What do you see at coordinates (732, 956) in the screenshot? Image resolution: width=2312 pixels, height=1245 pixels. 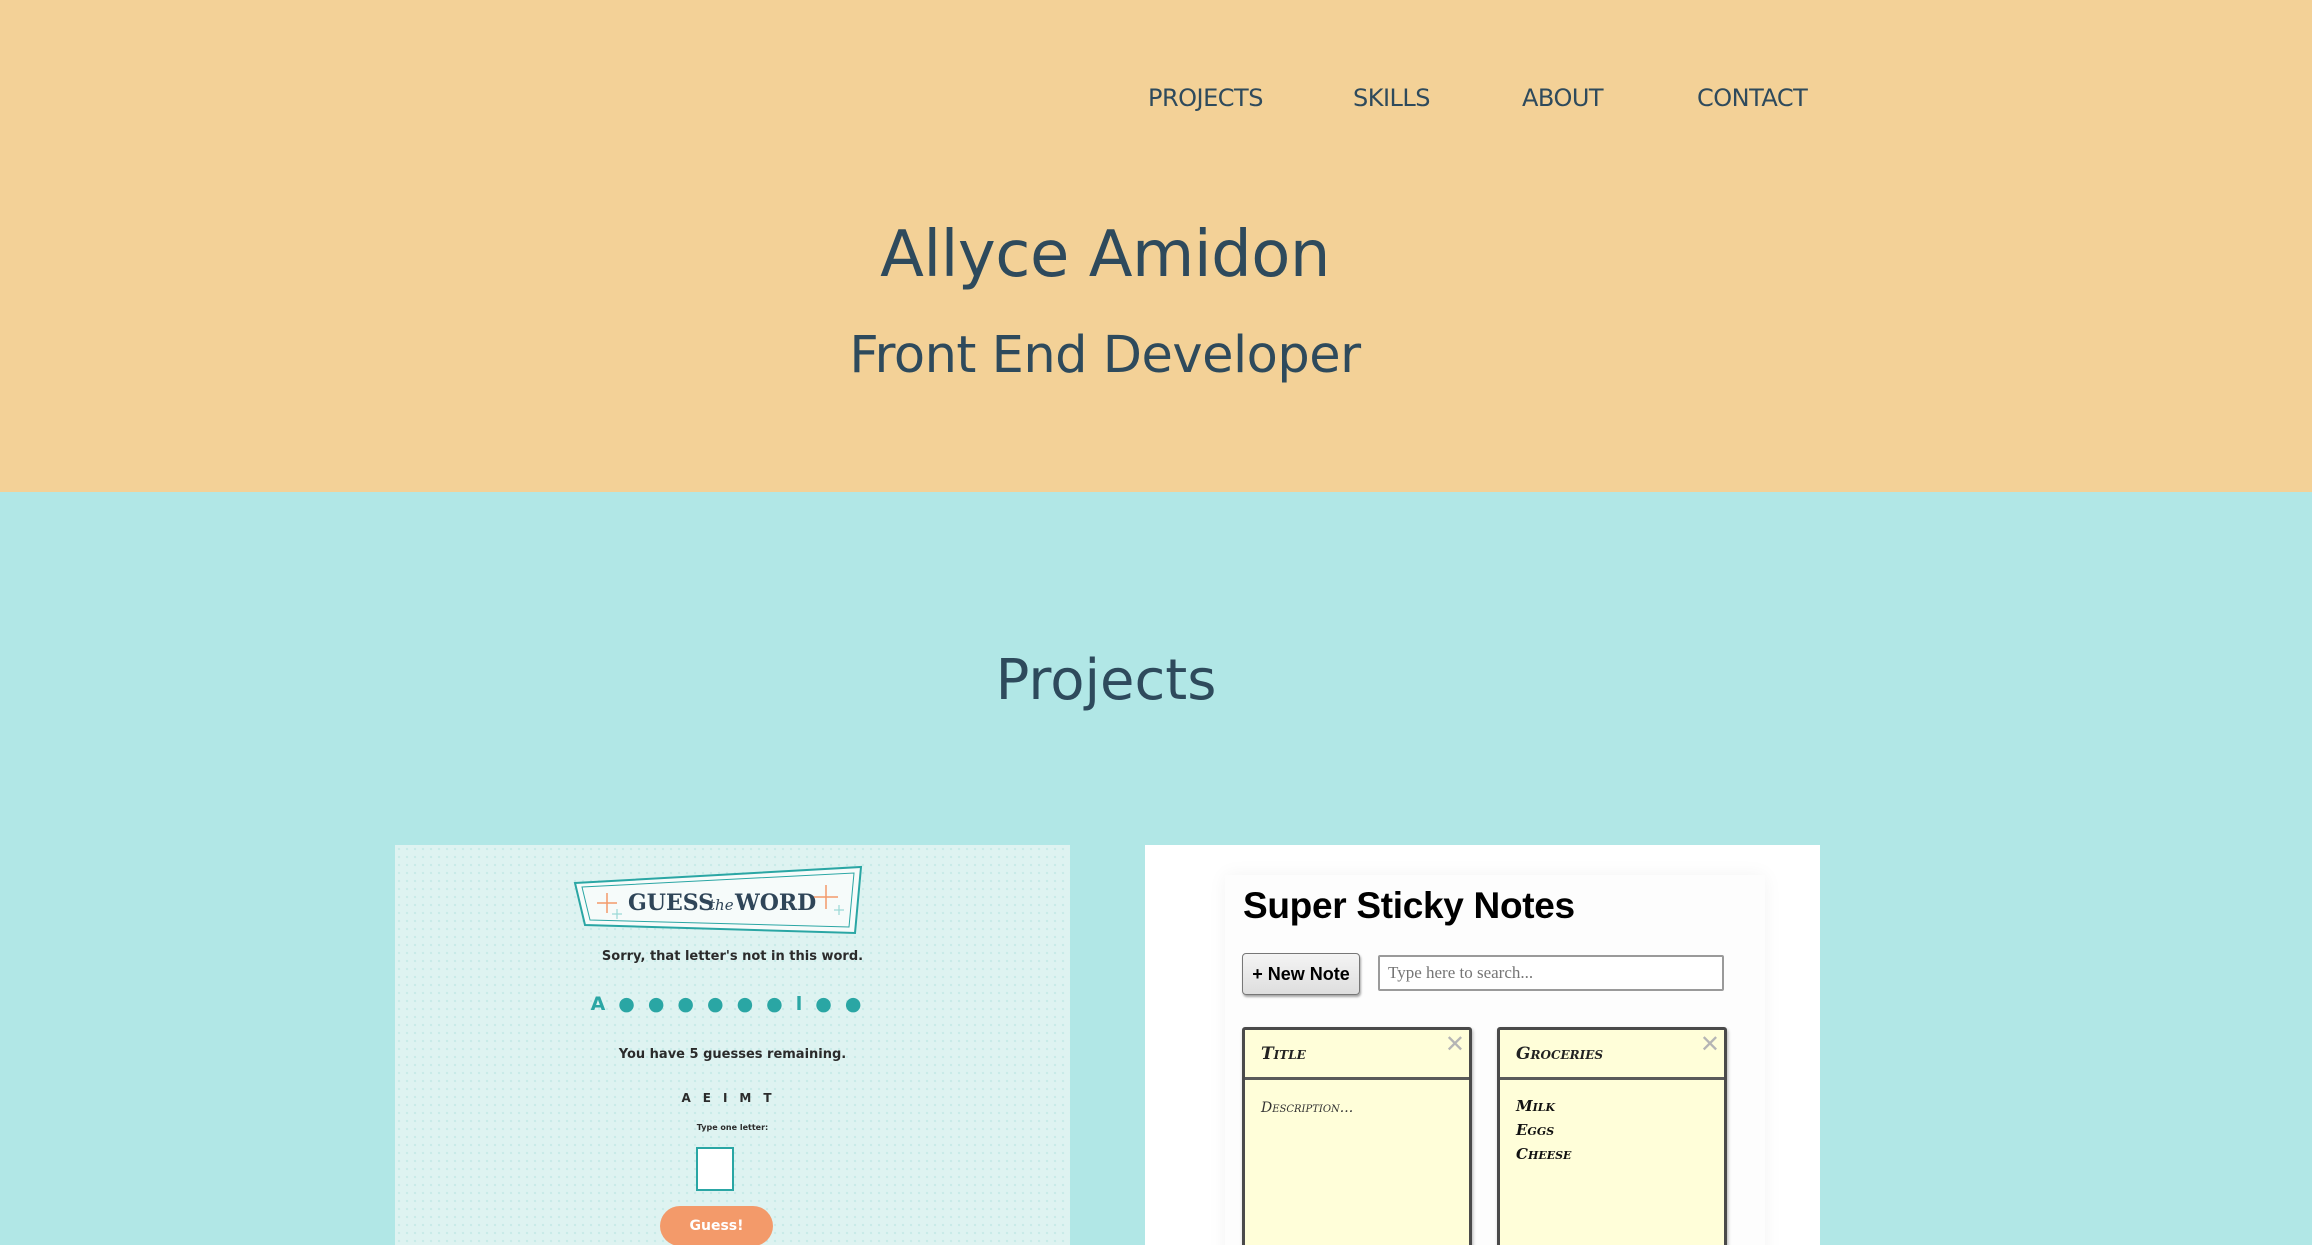 I see `guess-message: Sorry, that letter's not in this word.` at bounding box center [732, 956].